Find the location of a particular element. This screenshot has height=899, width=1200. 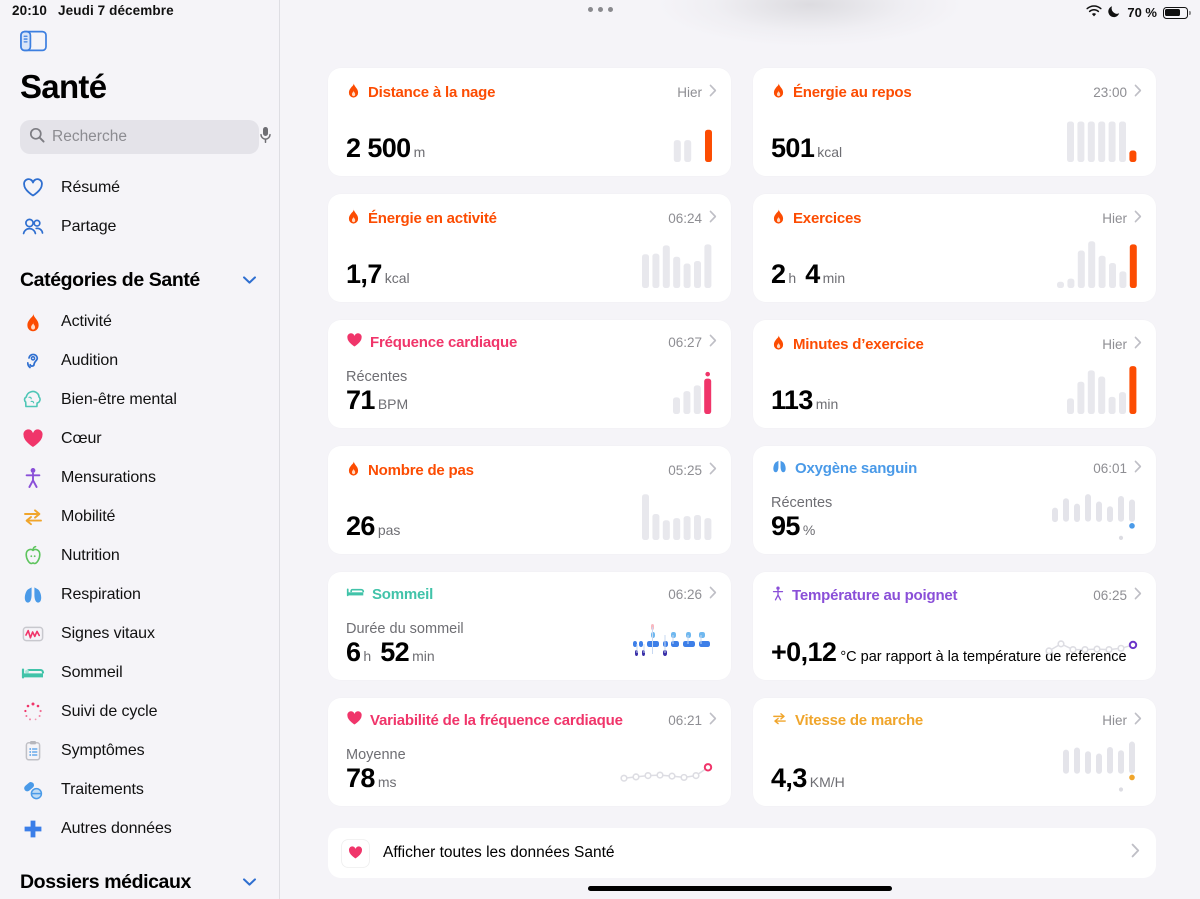

card-unit: pas is located at coordinates (389, 529).